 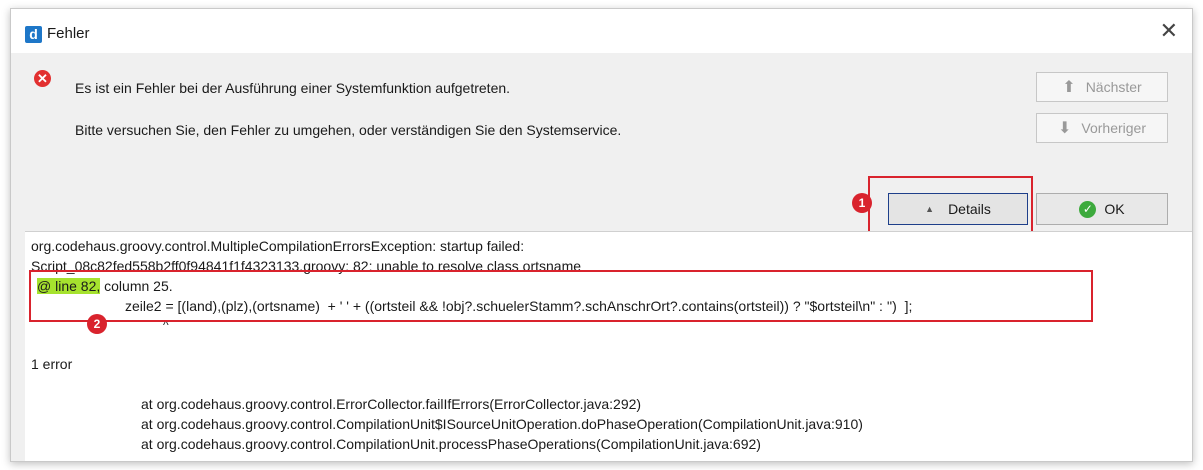 I want to click on annotation-marker-1: 1, so click(x=862, y=203).